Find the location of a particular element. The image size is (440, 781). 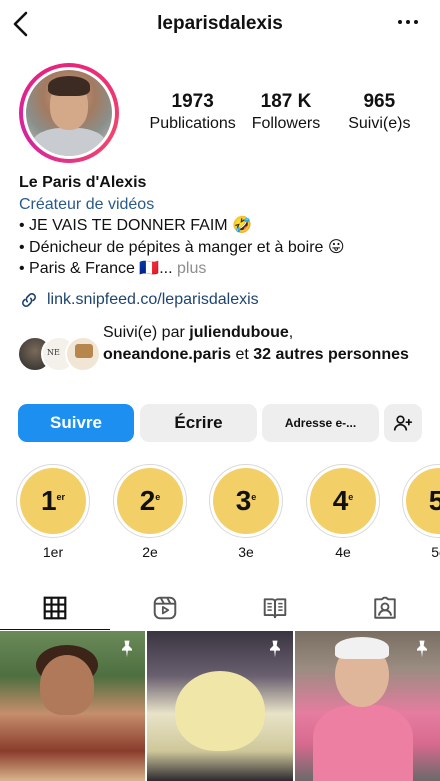

highlight-item: 3e 3e is located at coordinates (246, 512).